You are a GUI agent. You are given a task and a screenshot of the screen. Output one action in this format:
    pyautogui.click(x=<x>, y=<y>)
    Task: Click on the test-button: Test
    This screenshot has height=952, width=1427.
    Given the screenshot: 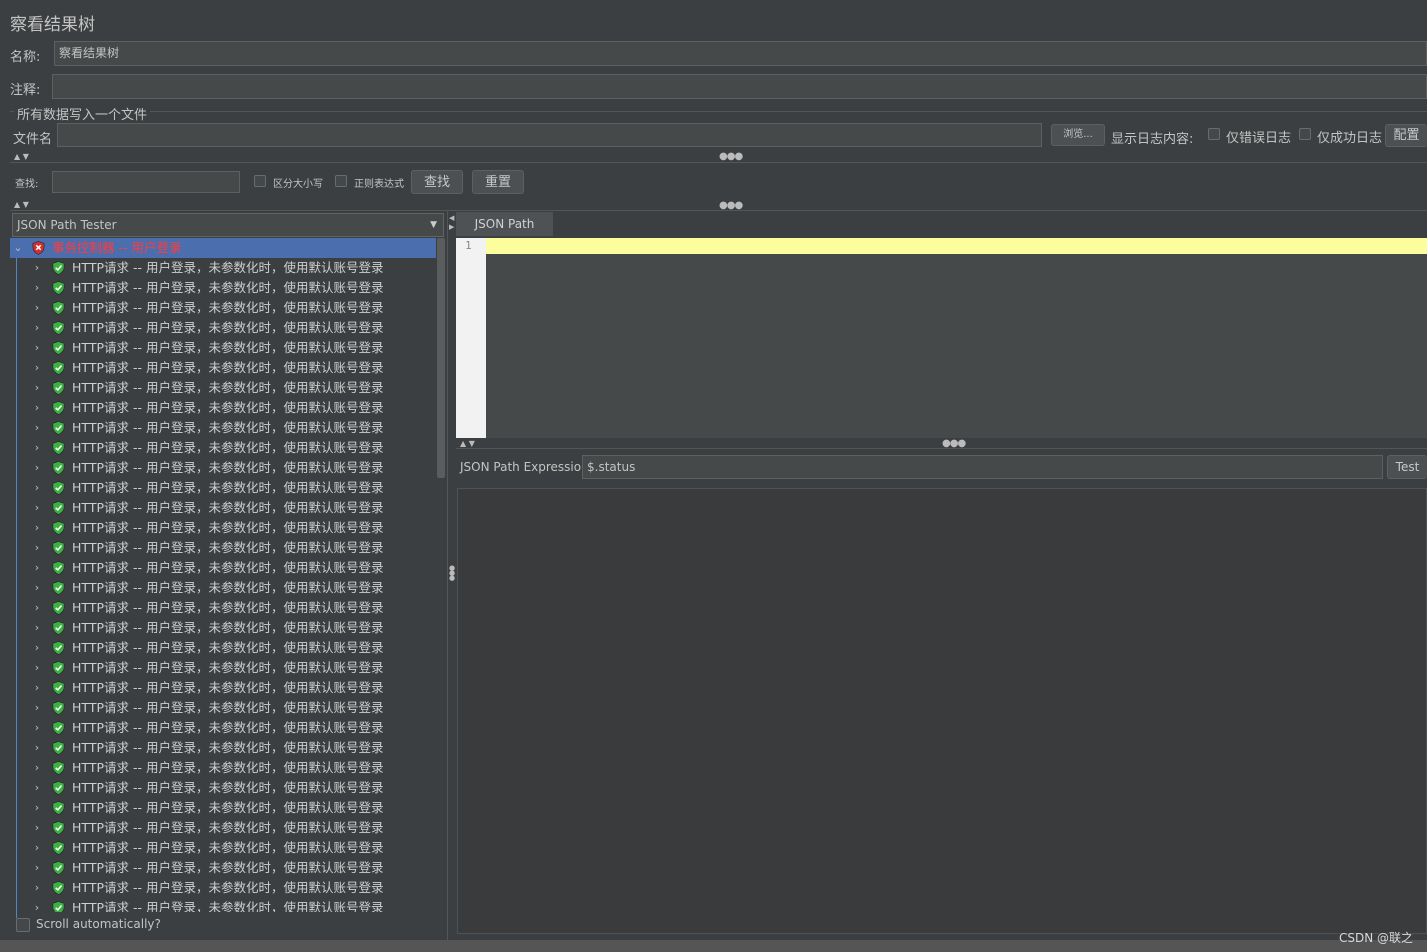 What is the action you would take?
    pyautogui.click(x=1407, y=467)
    